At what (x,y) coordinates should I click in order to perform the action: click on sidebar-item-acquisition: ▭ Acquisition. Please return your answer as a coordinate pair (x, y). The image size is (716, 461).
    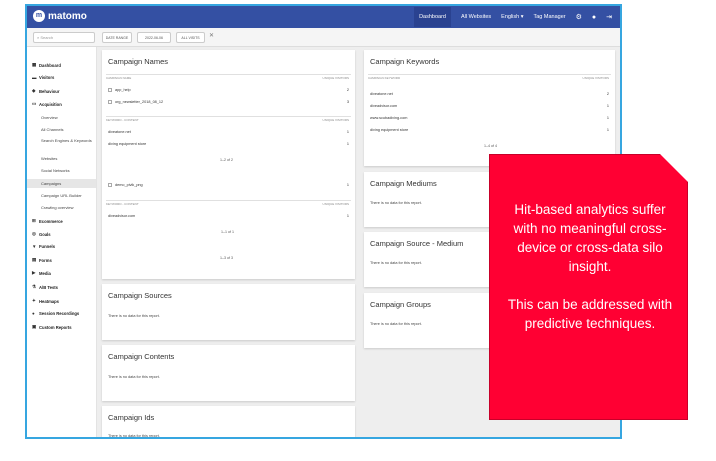
    Looking at the image, I should click on (47, 104).